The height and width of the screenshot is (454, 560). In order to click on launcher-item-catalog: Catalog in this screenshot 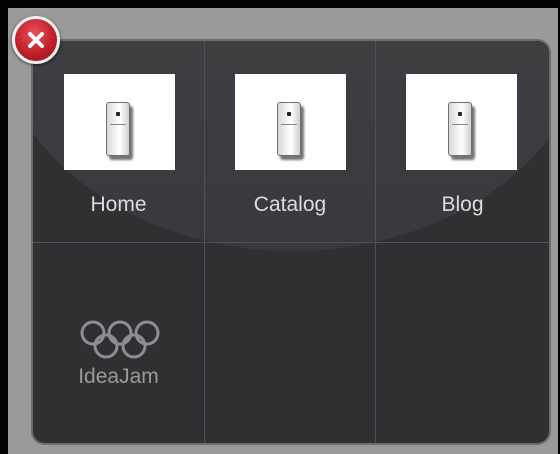, I will do `click(290, 142)`.